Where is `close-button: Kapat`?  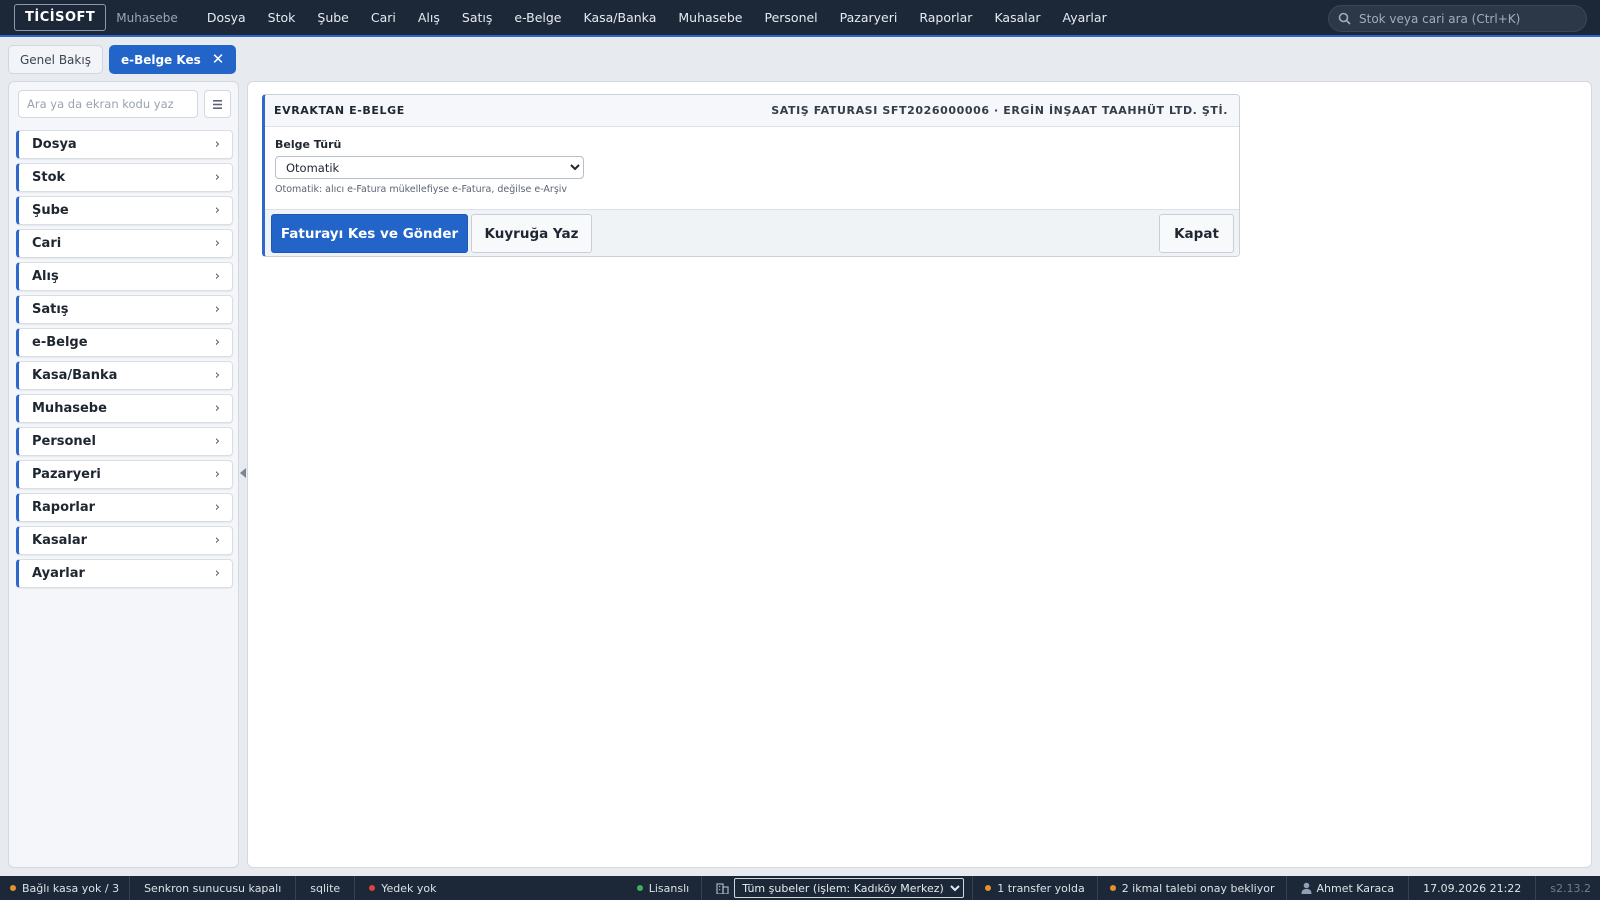
close-button: Kapat is located at coordinates (1196, 233).